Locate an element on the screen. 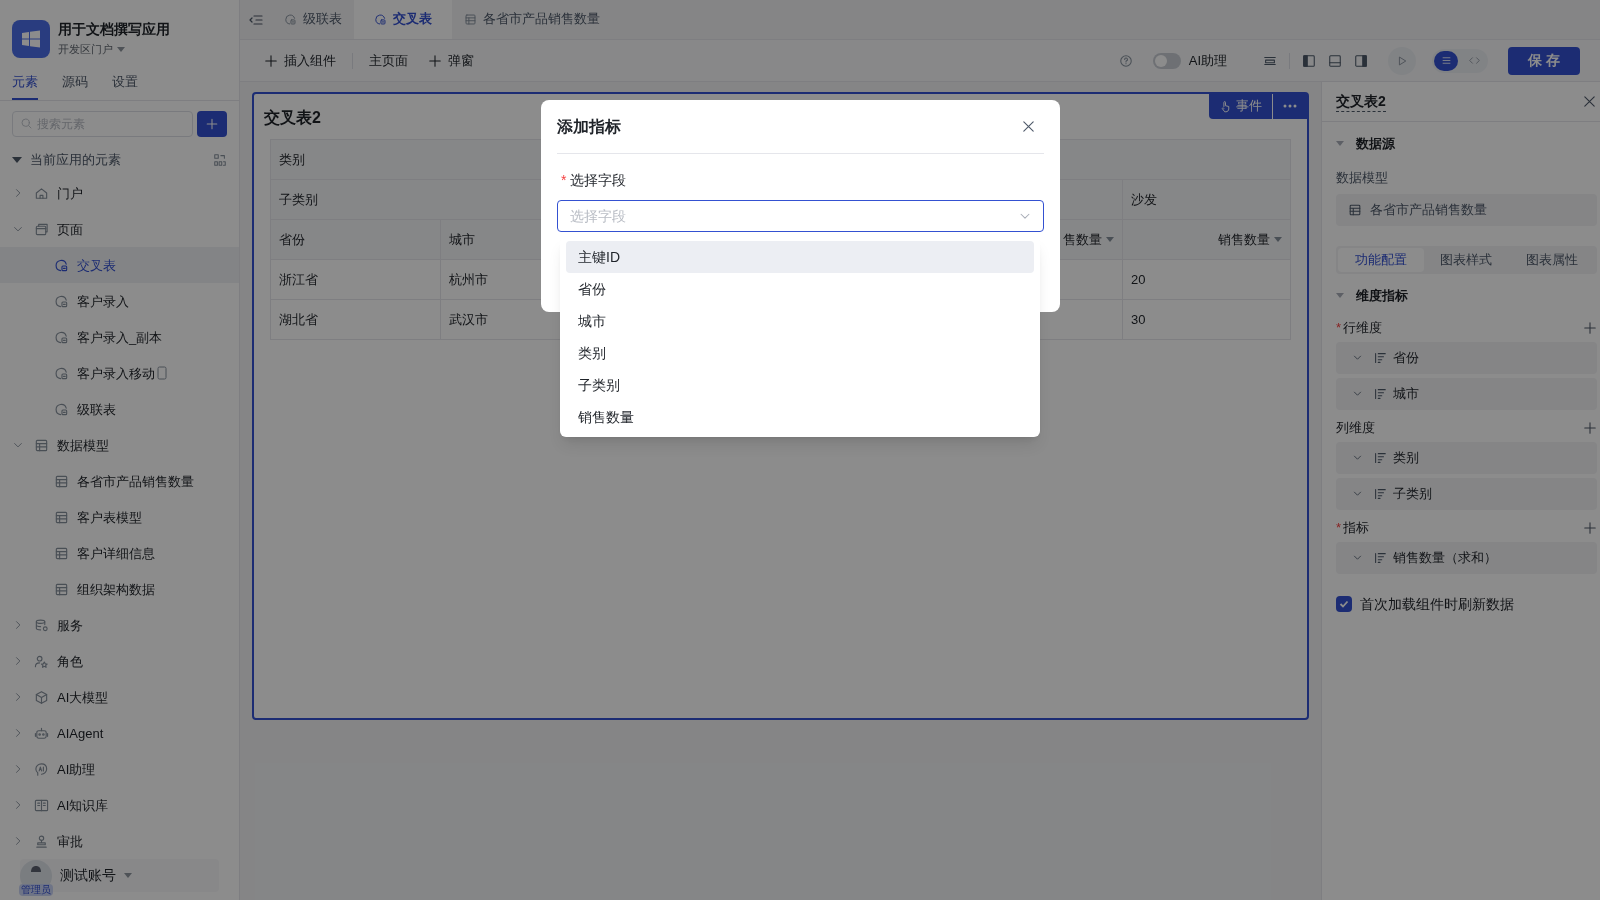 The height and width of the screenshot is (900, 1600). tree-item: 客户录入_副本 is located at coordinates (119, 337).